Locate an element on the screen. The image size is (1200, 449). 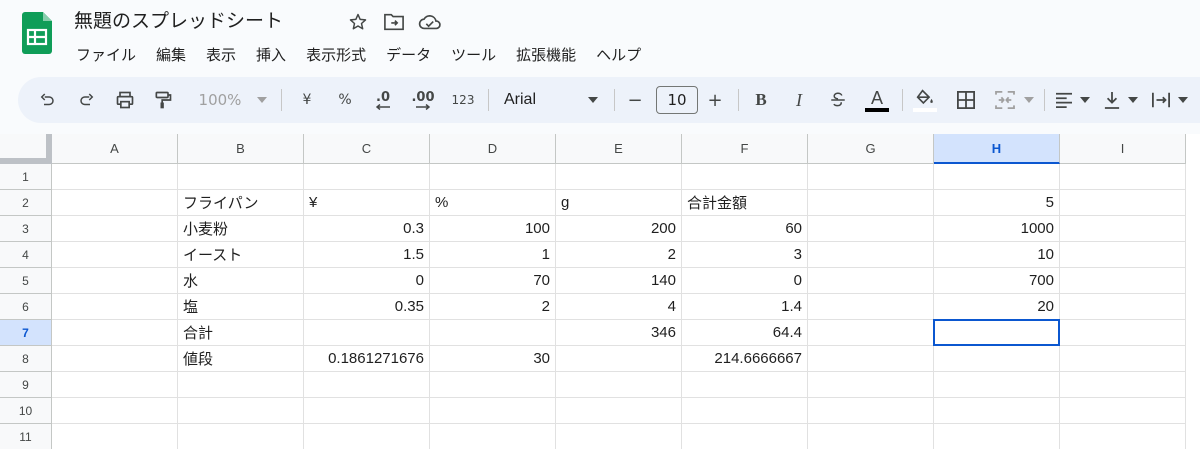
cell-i9 is located at coordinates (1123, 385).